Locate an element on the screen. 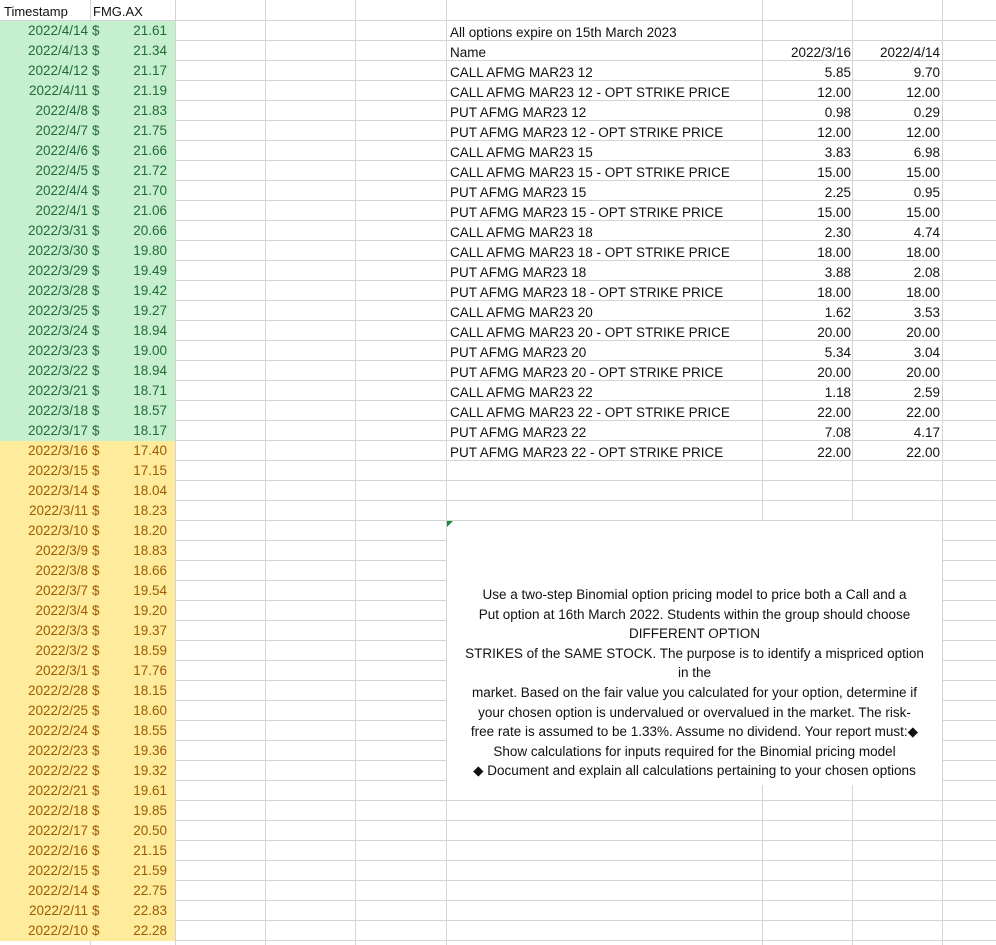 The height and width of the screenshot is (945, 996). stock-price-cell: 18.59 is located at coordinates (139, 651).